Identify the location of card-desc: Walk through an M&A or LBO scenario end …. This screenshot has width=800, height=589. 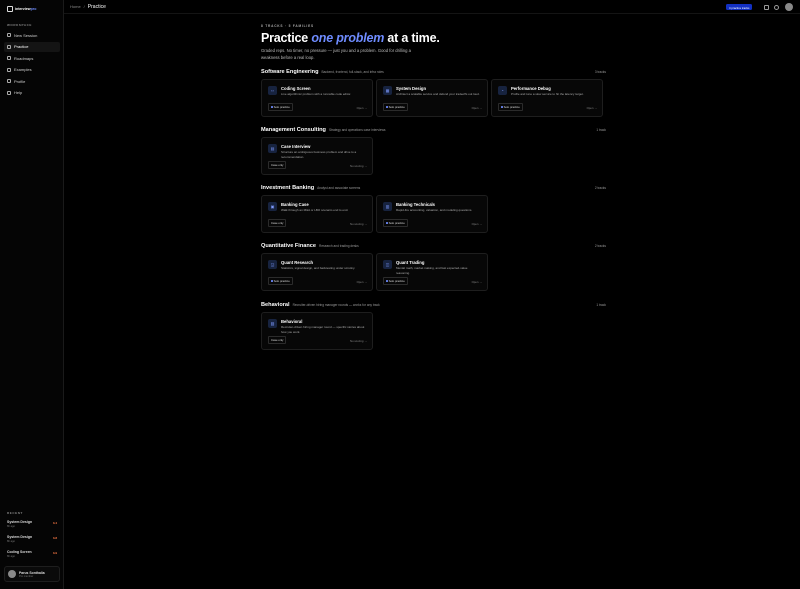
(315, 210).